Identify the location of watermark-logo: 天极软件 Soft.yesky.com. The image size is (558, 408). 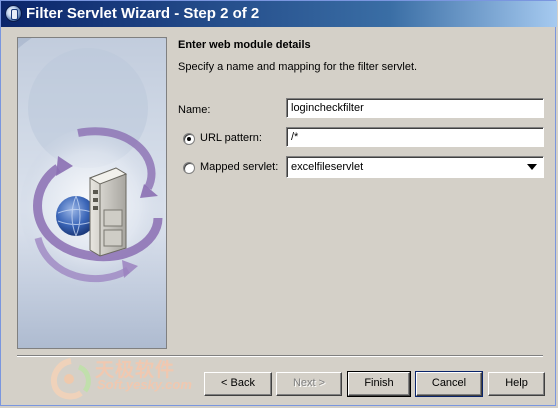
(126, 379).